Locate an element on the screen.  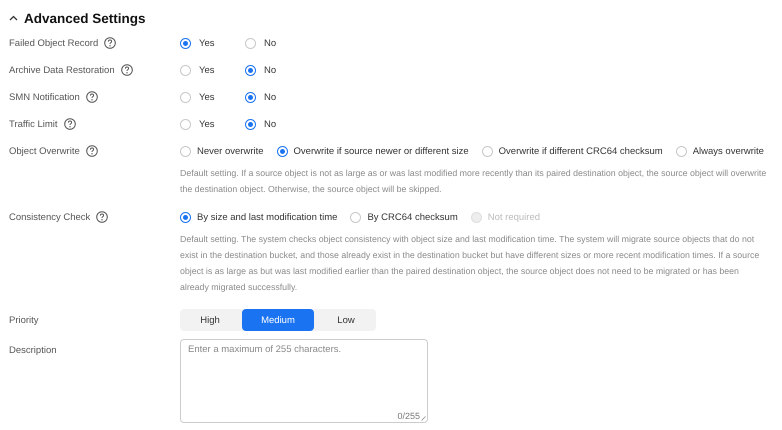
field-label: Consistency Check is located at coordinates (49, 217).